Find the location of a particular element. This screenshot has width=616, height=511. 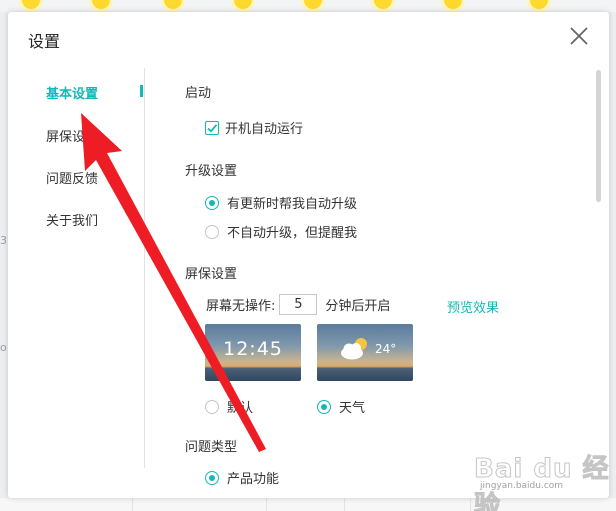

upgrade-remind-radio: 不自动升级，但提醒我 is located at coordinates (281, 231).